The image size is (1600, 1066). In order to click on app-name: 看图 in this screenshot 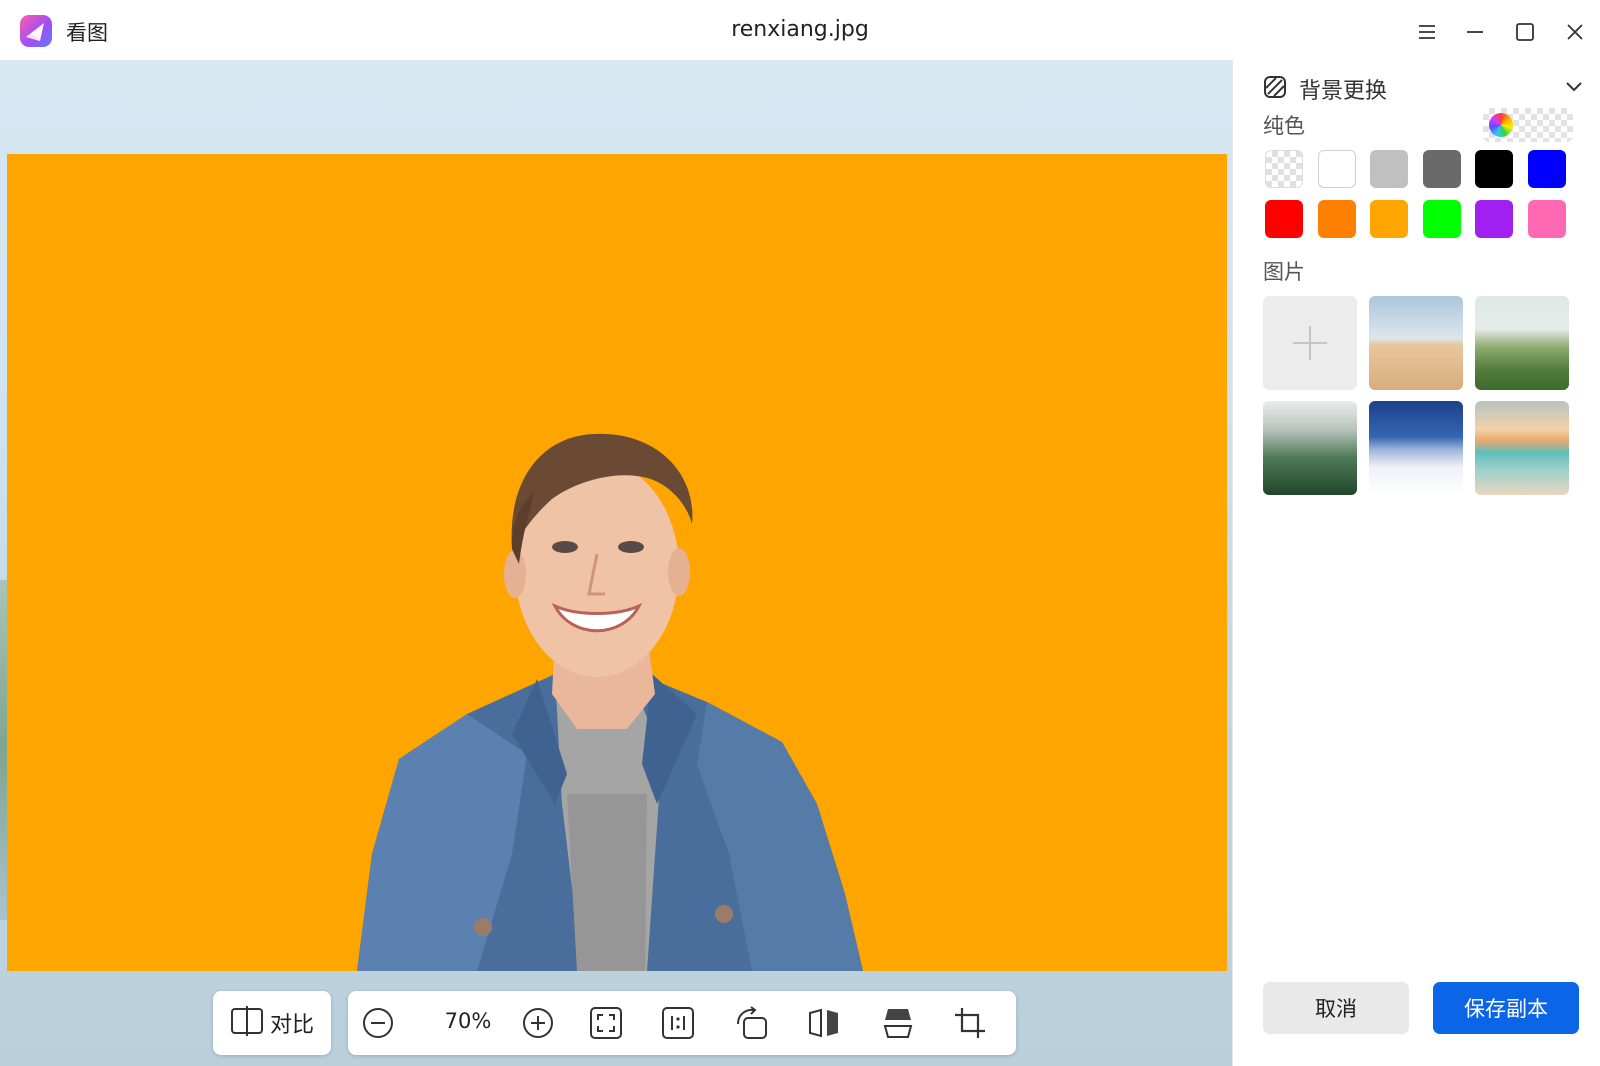, I will do `click(87, 33)`.